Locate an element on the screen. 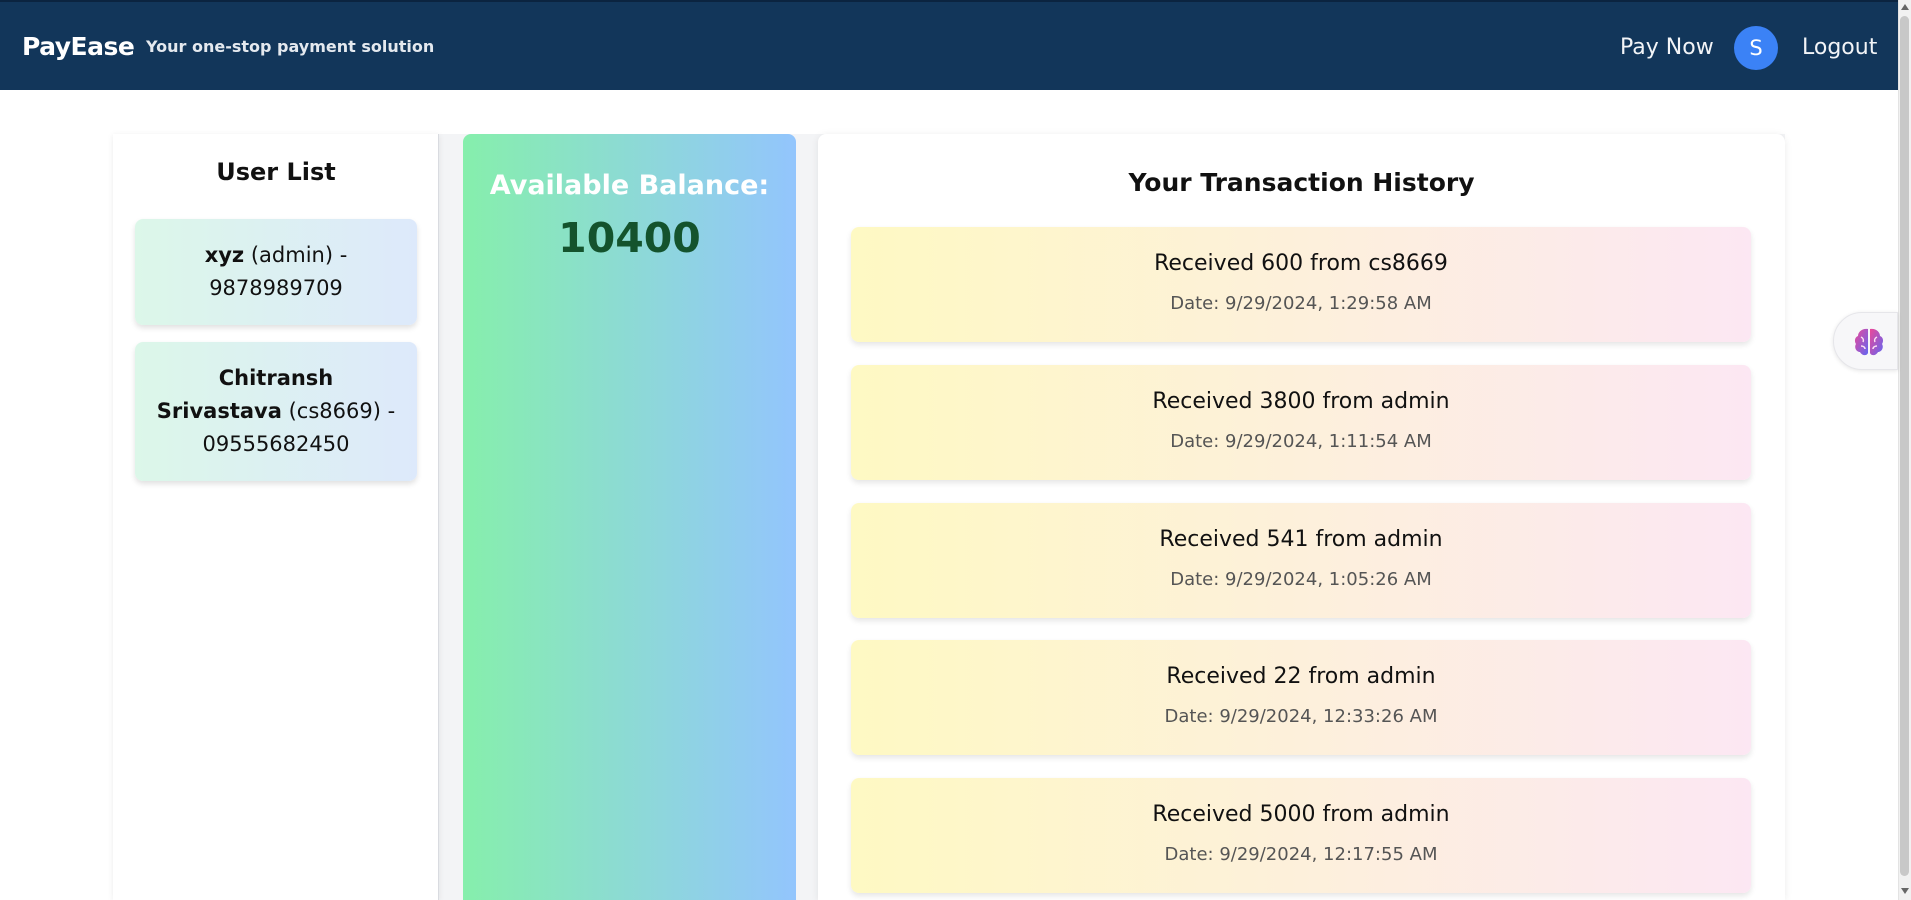 The width and height of the screenshot is (1911, 900). user-avatar: S is located at coordinates (1756, 48).